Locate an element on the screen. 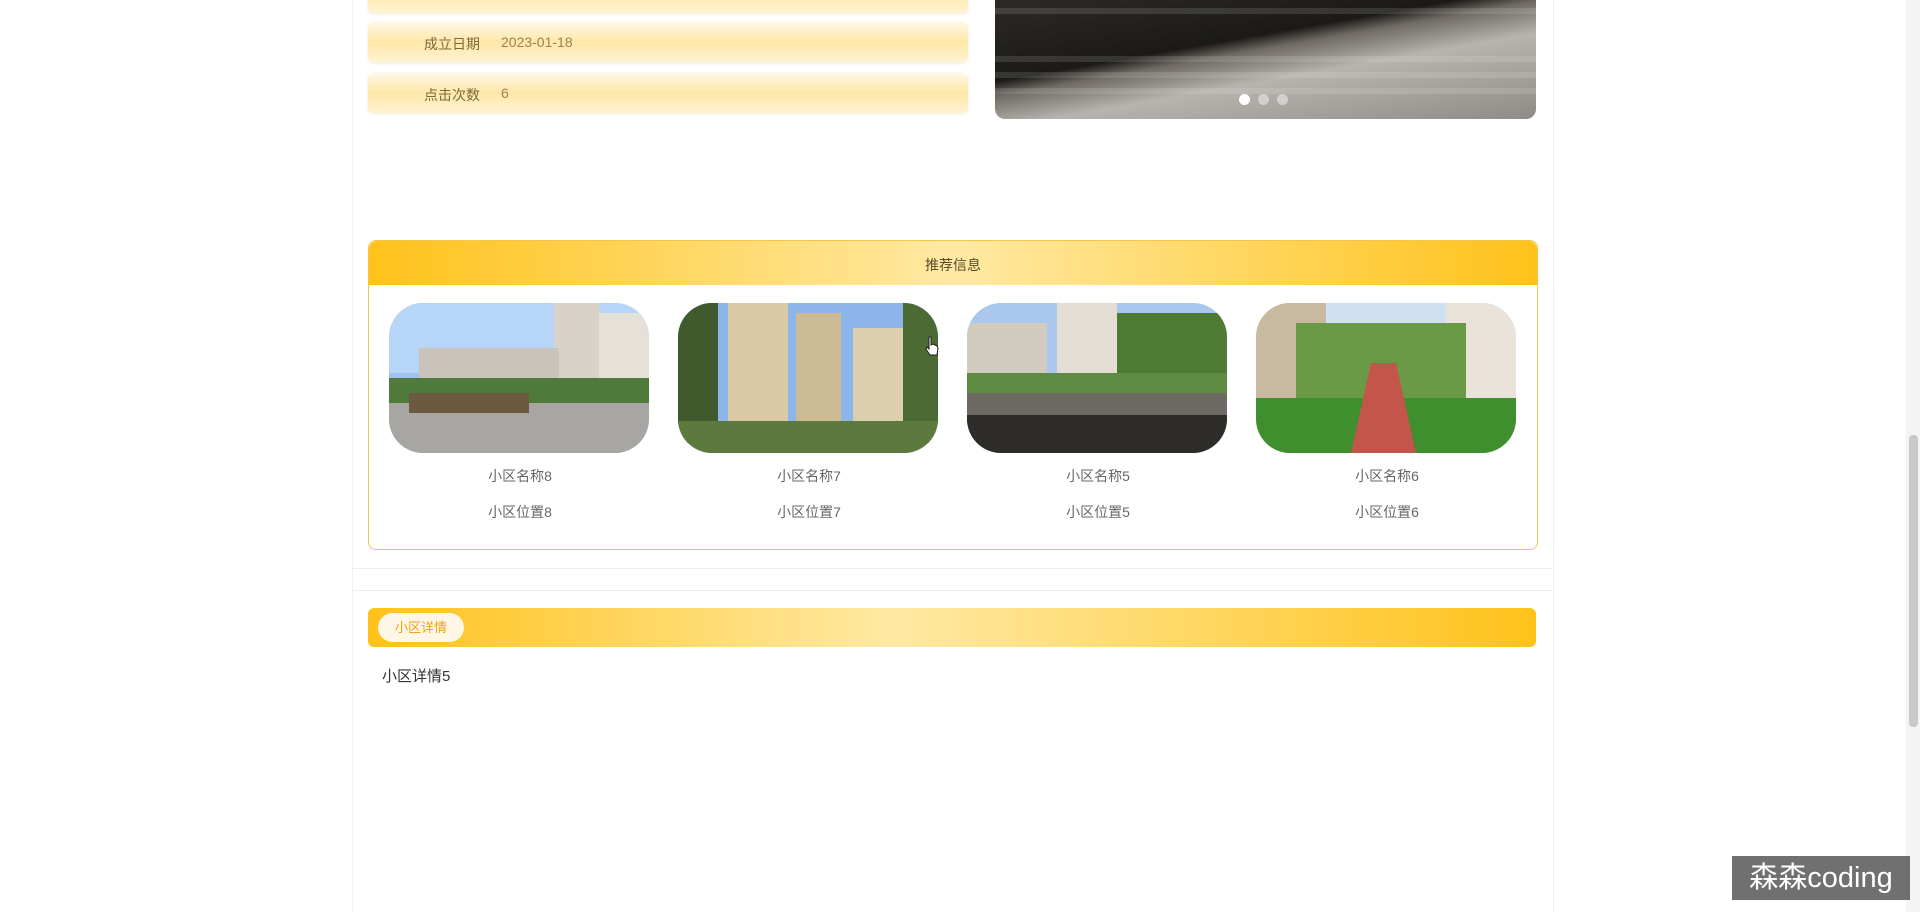 The width and height of the screenshot is (1920, 912). recommend-name: 小区名称5 is located at coordinates (1098, 476).